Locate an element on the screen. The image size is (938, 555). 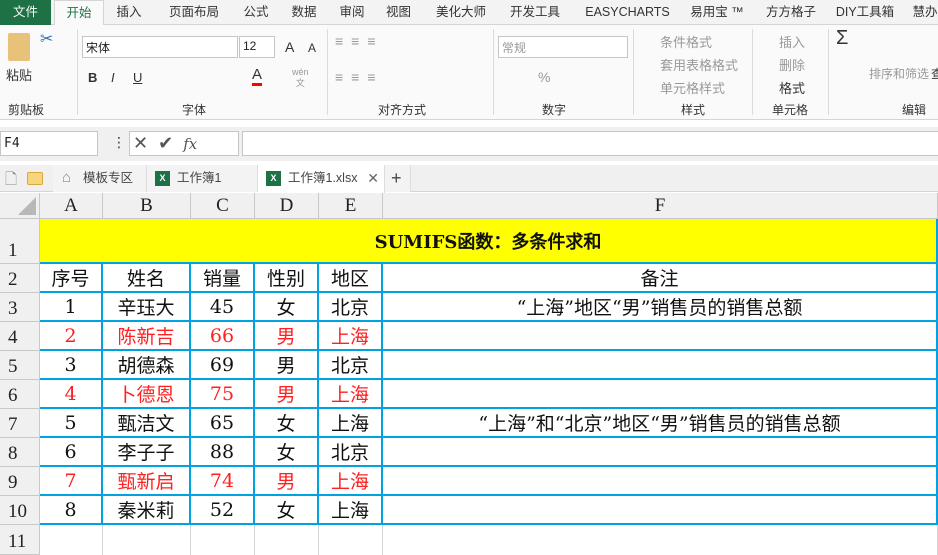
column-header-E: E is located at coordinates (351, 206).